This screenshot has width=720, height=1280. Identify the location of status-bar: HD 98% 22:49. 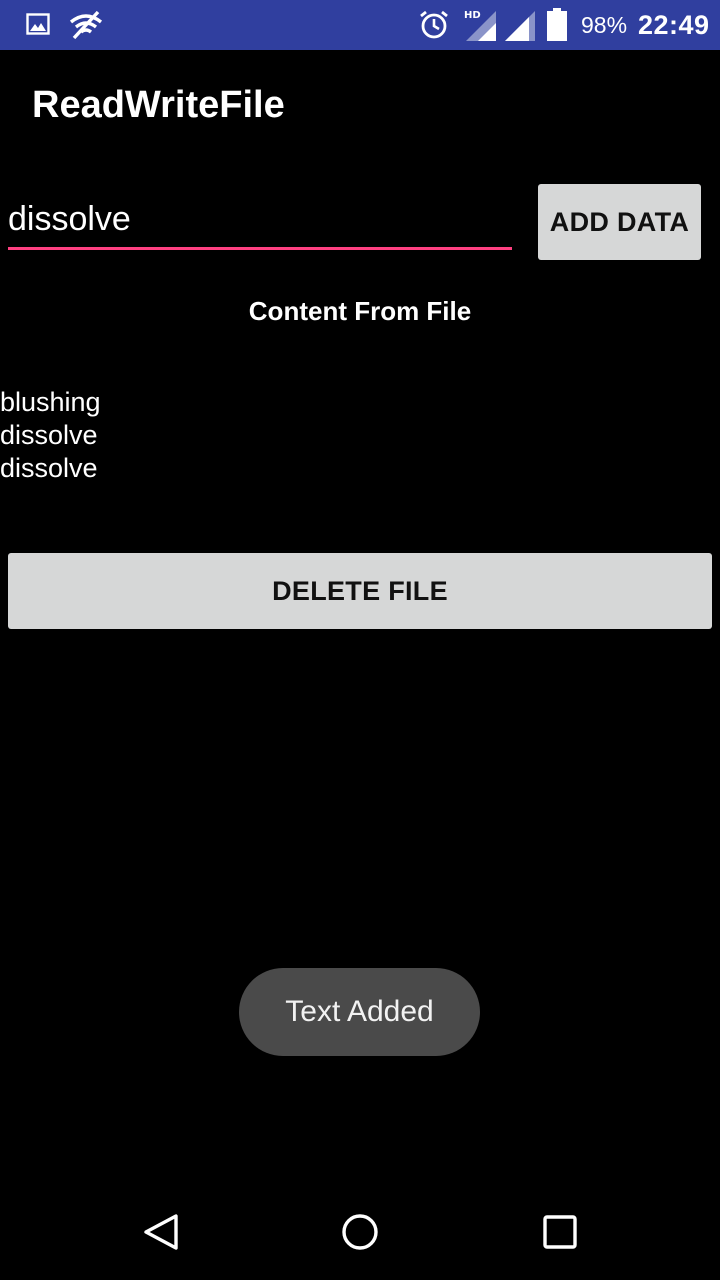
(360, 25).